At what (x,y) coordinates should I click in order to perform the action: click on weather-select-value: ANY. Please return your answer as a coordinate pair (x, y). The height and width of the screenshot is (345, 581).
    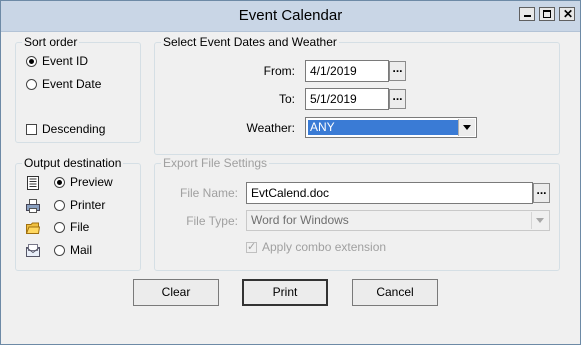
    Looking at the image, I should click on (383, 127).